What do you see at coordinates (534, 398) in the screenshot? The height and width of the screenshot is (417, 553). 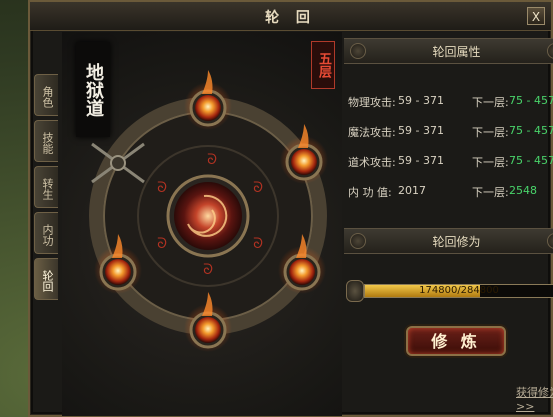 I see `get-cultivation-link: 获得修为>>` at bounding box center [534, 398].